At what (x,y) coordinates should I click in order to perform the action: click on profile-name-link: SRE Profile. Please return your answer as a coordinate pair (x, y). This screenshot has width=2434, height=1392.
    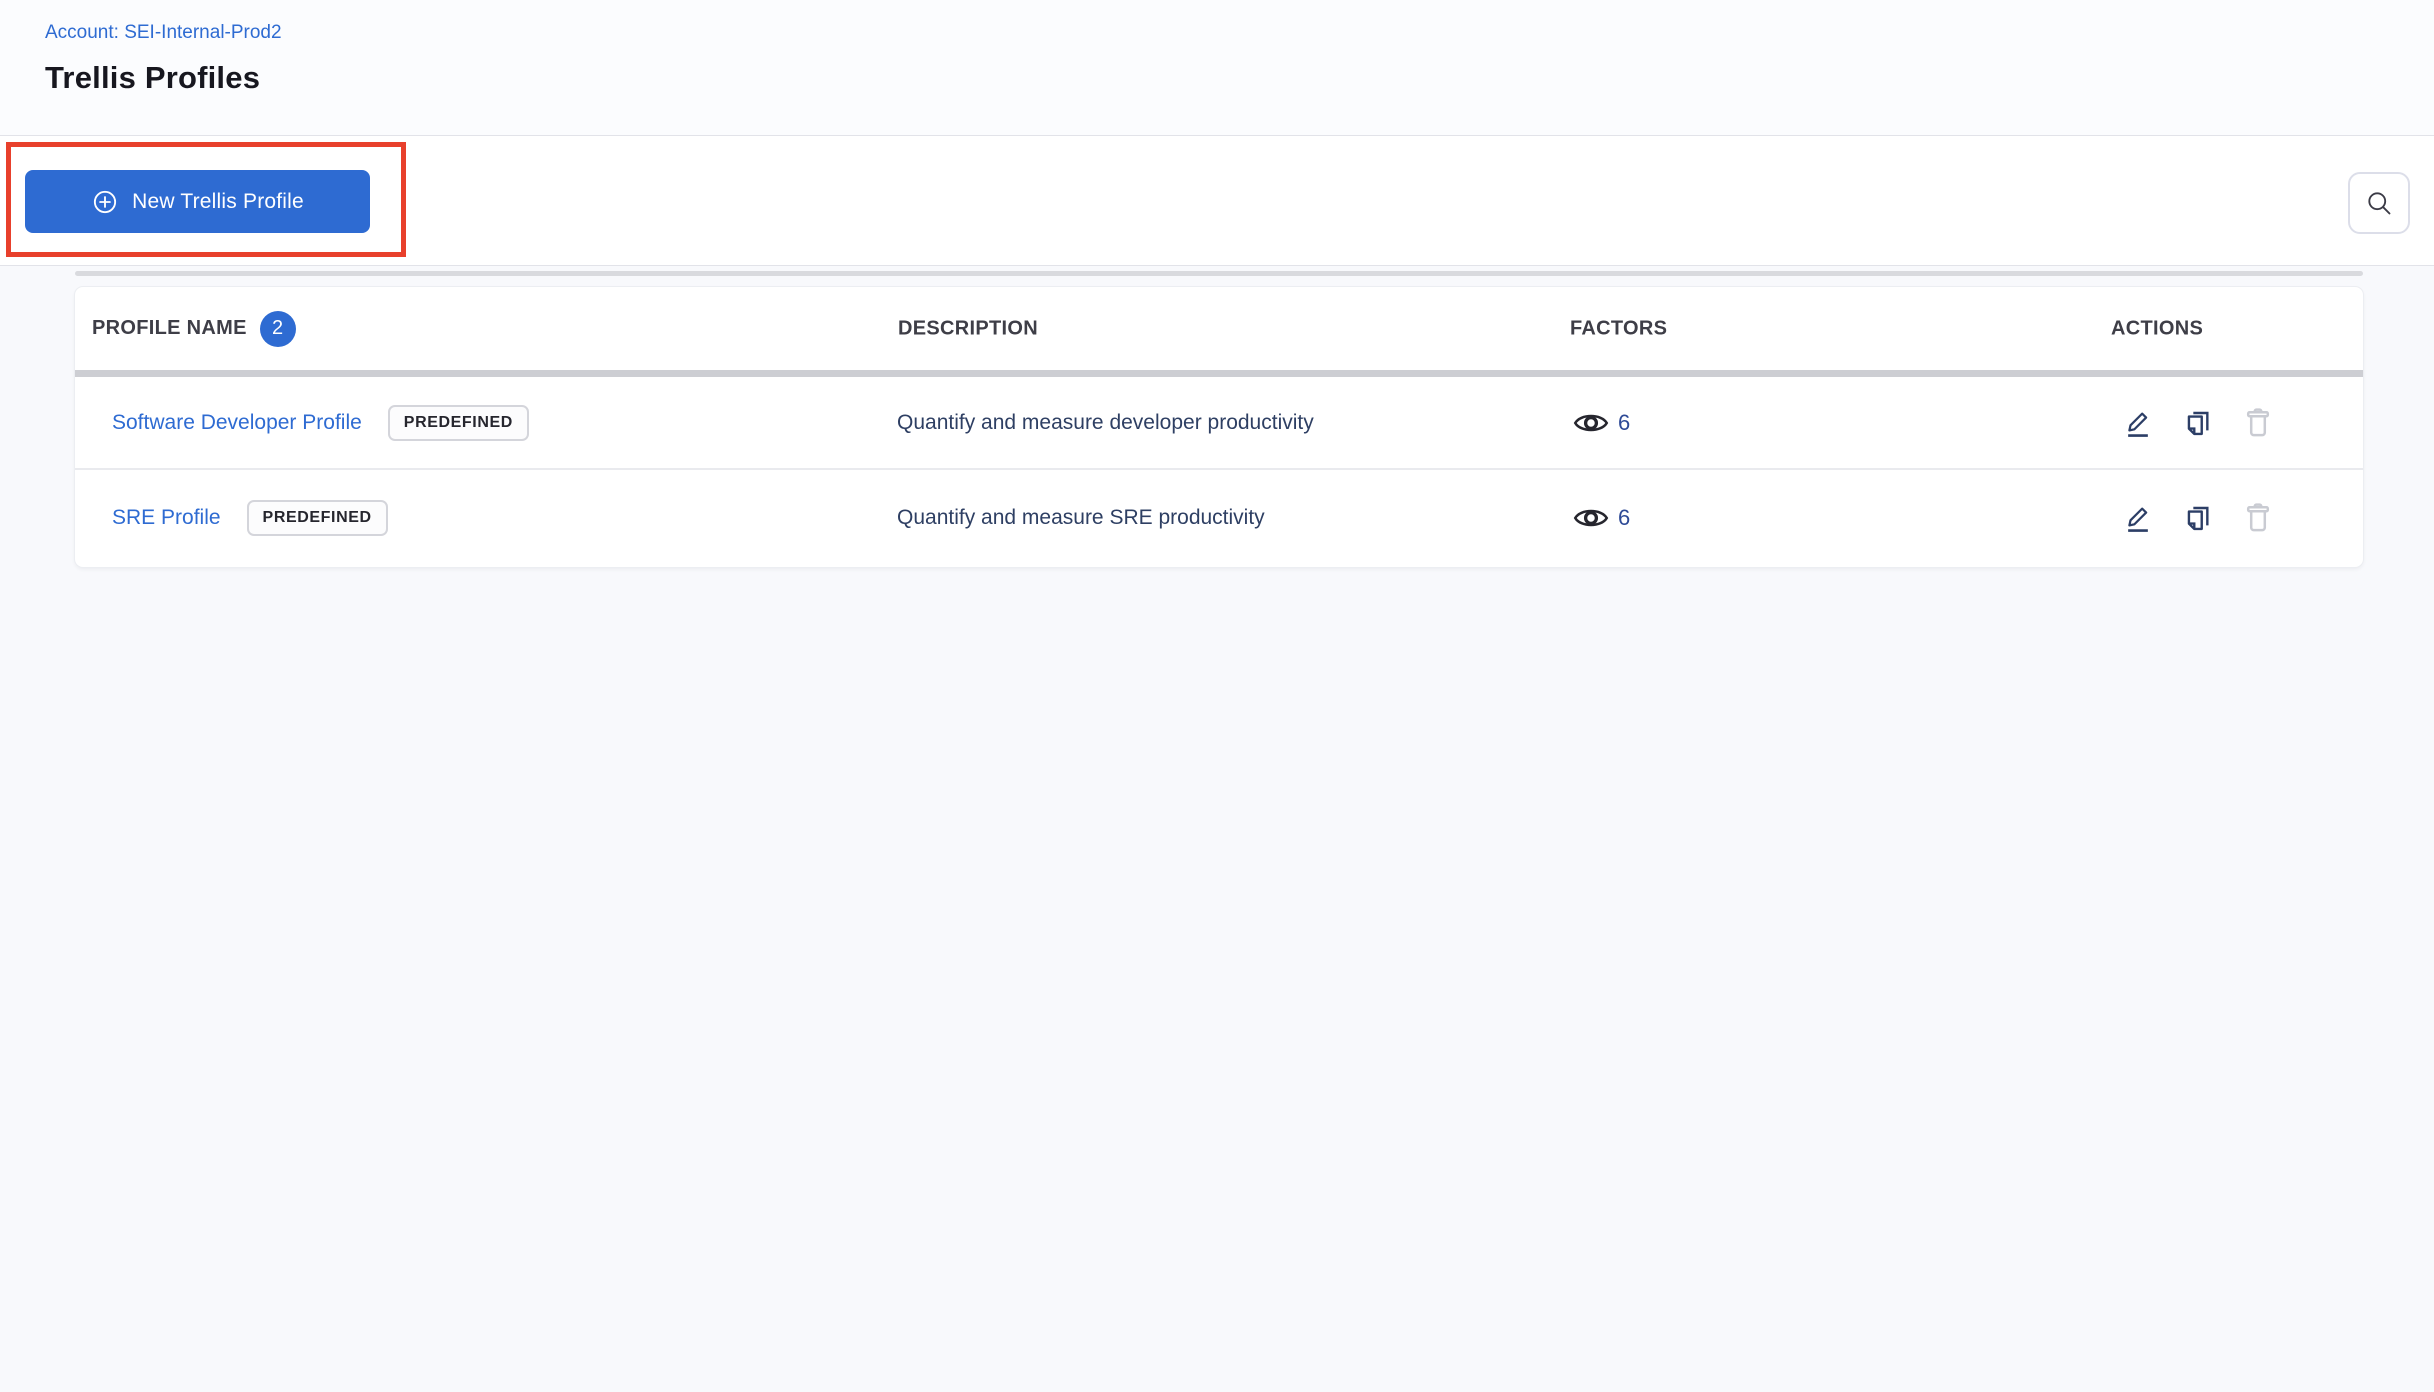
    Looking at the image, I should click on (166, 518).